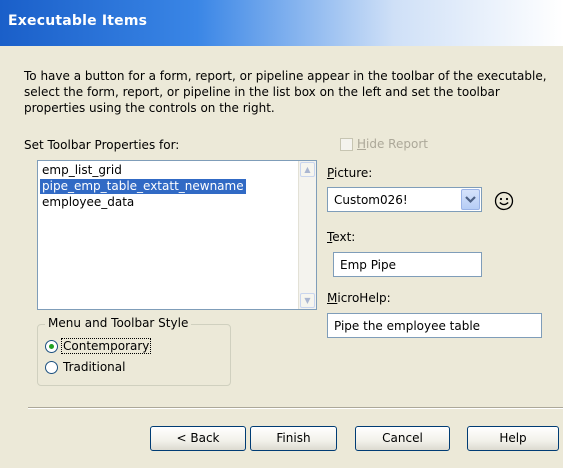 This screenshot has height=468, width=563. Describe the element at coordinates (346, 144) in the screenshot. I see `hide-report-checkbox` at that location.